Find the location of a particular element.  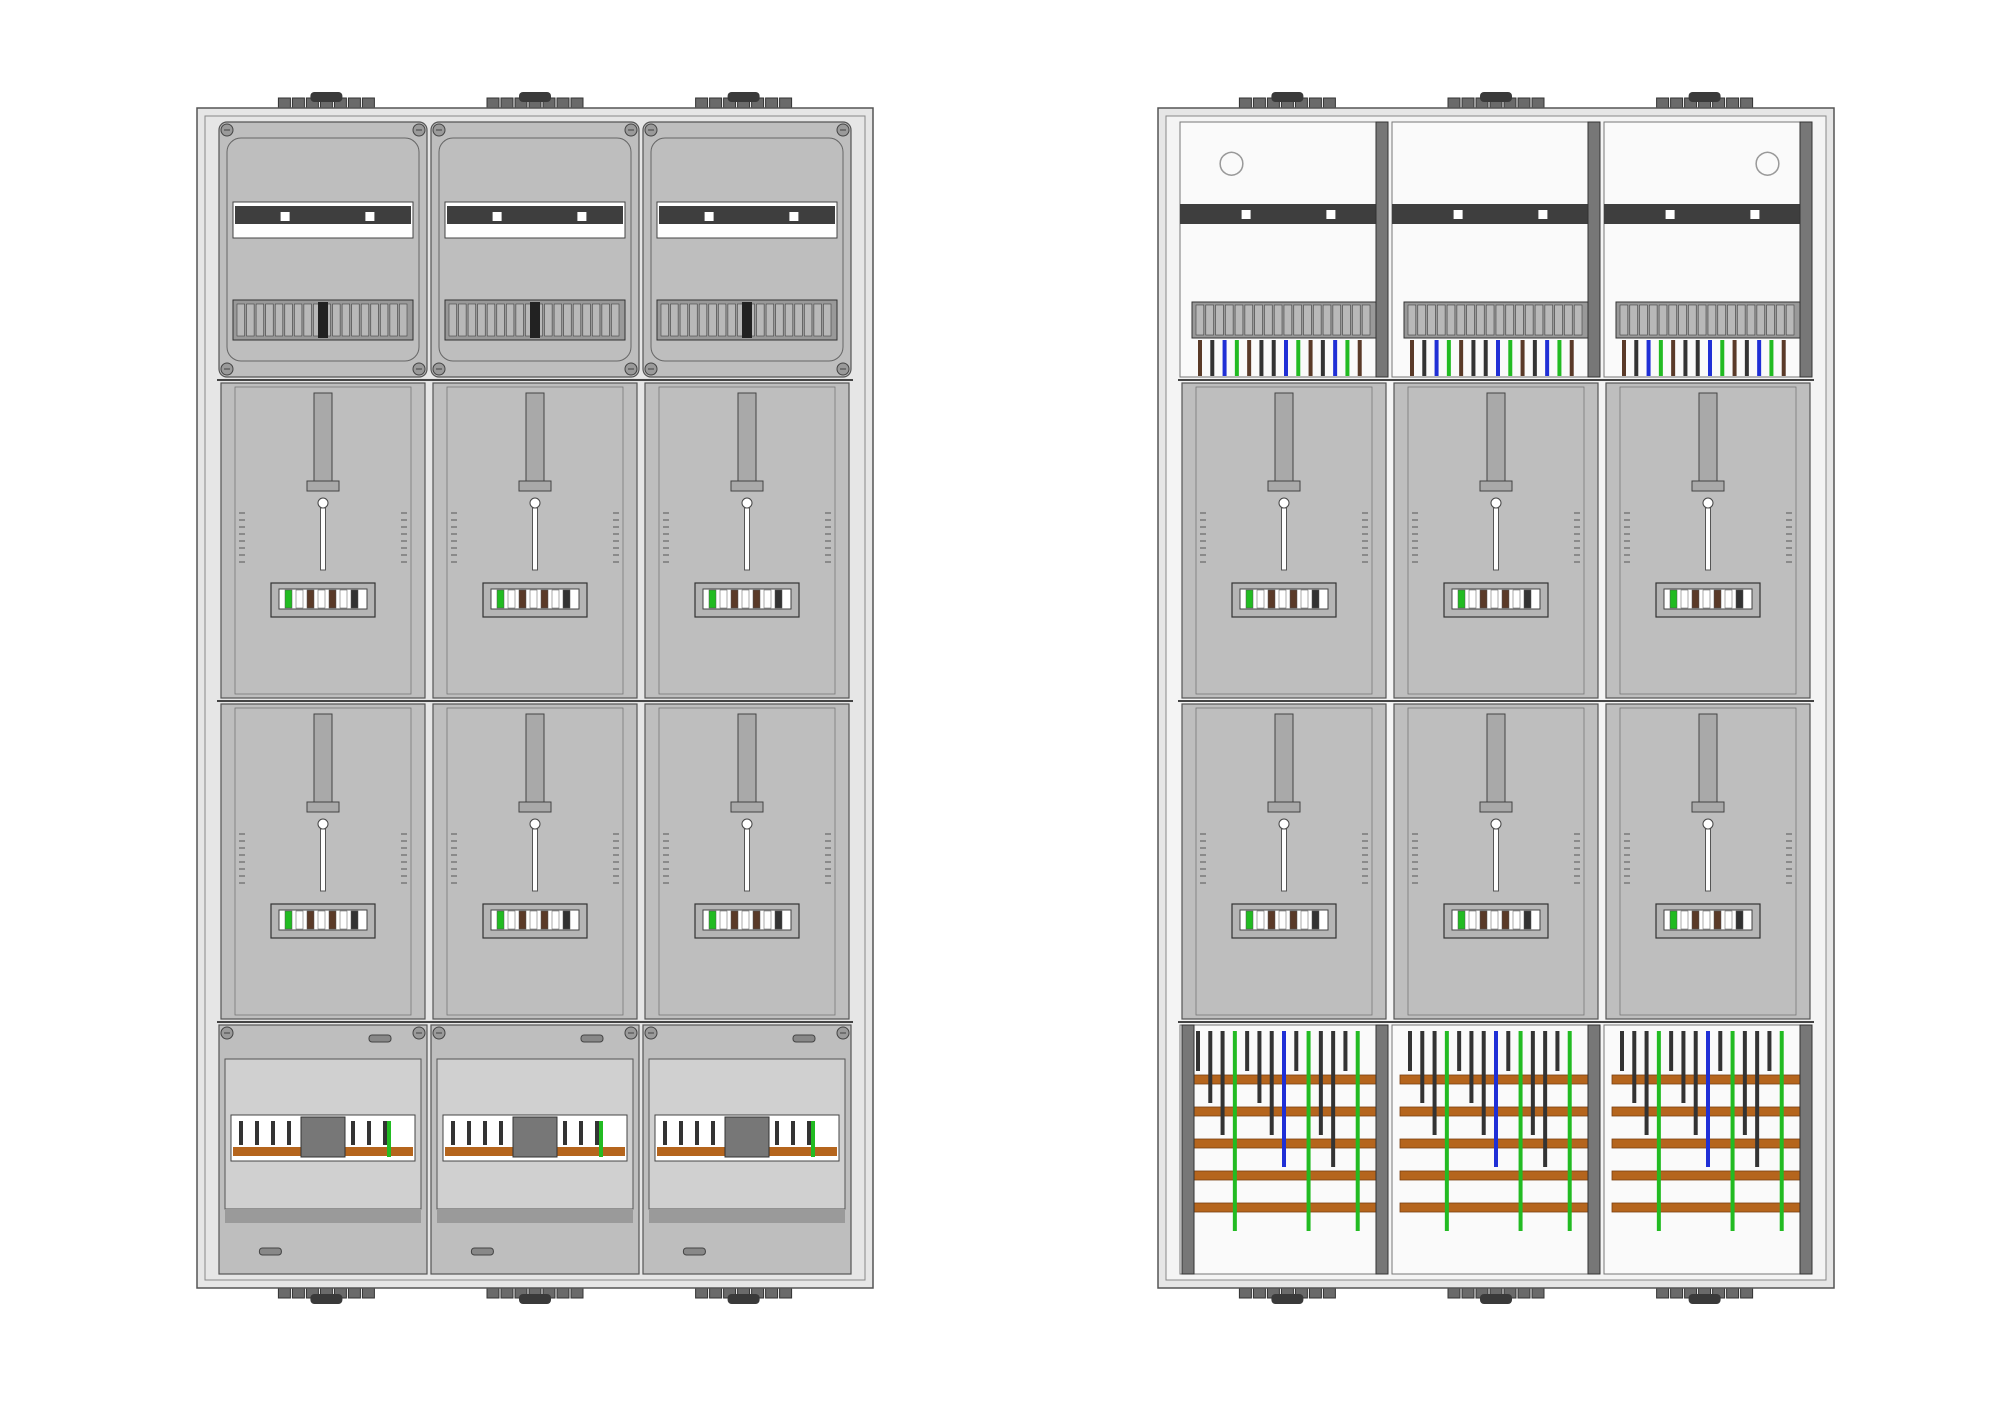

cabinet-column is located at coordinates (323, 698).